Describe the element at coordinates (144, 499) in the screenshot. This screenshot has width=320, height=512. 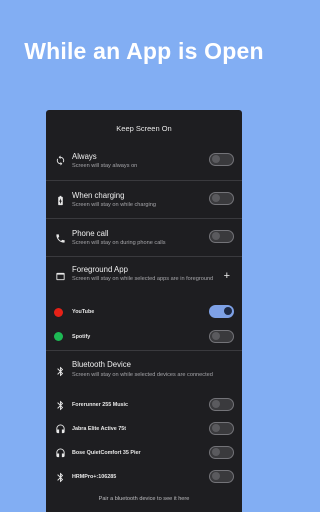
I see `pair-device-hint: Pair a bluetooth device to see it here` at that location.